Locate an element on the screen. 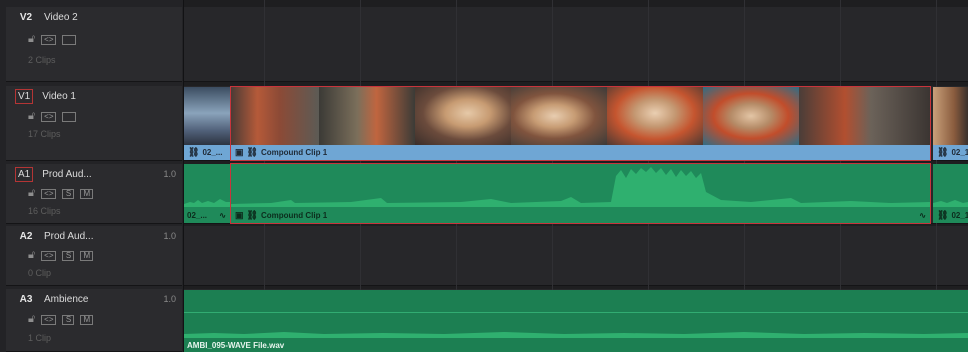  track-header-a1: A1 Prod Aud... 1.0 🔓︎ <> S M 16 Clips is located at coordinates (94, 194).